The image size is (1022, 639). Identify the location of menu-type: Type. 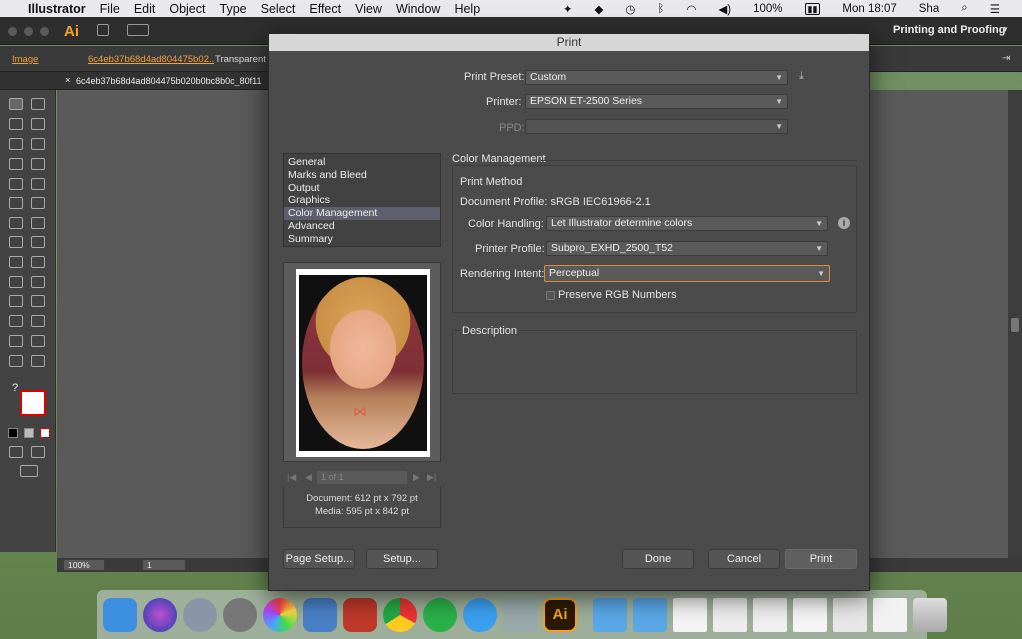
(233, 9).